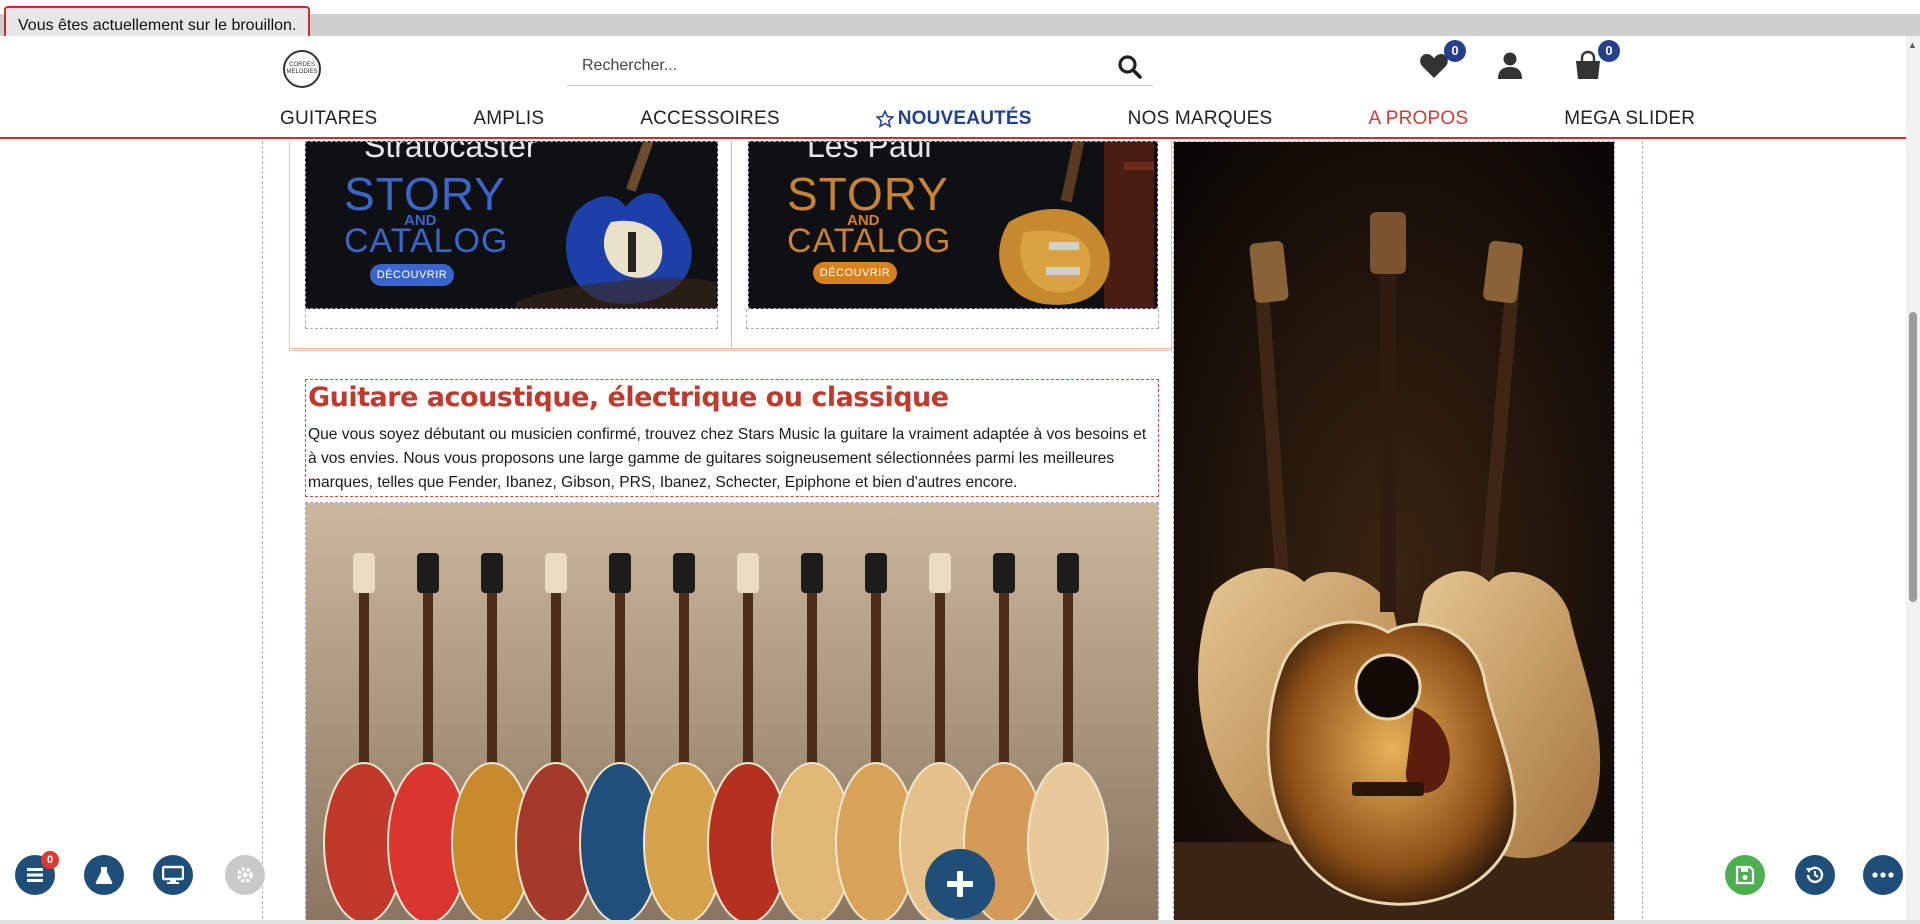 The height and width of the screenshot is (924, 1920). What do you see at coordinates (1912, 45) in the screenshot?
I see `scroll-up-arrow-icon: ▲` at bounding box center [1912, 45].